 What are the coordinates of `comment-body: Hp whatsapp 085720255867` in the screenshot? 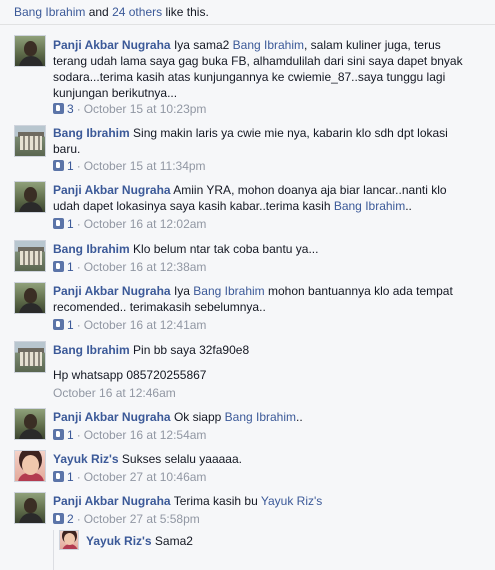 It's located at (263, 375).